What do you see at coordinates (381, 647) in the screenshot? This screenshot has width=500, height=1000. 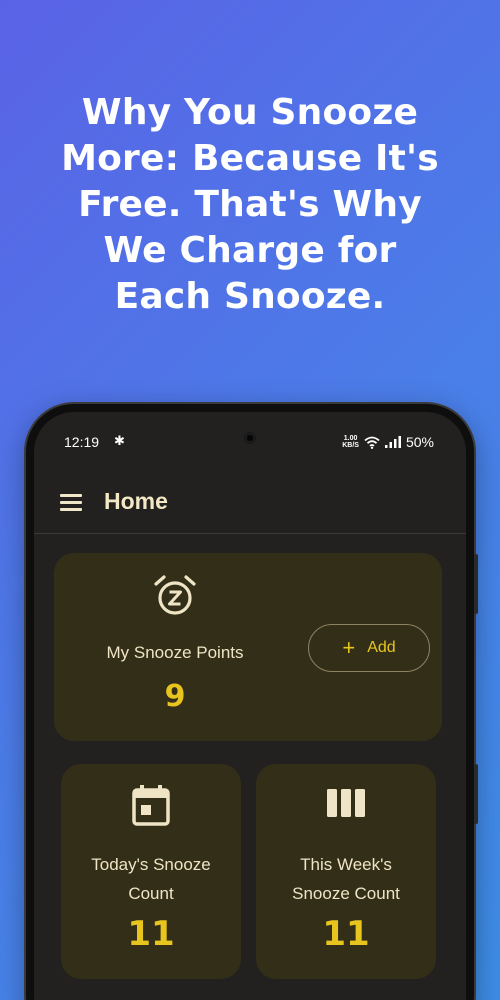 I see `add-button-label: Add` at bounding box center [381, 647].